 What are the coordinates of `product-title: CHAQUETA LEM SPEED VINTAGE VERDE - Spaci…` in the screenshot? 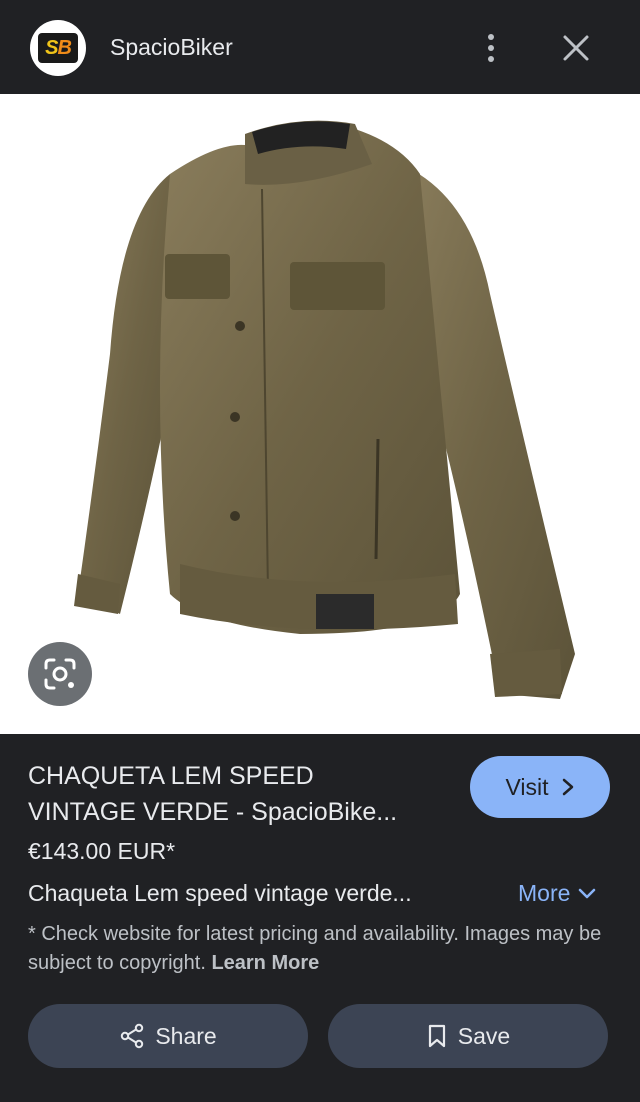 It's located at (238, 794).